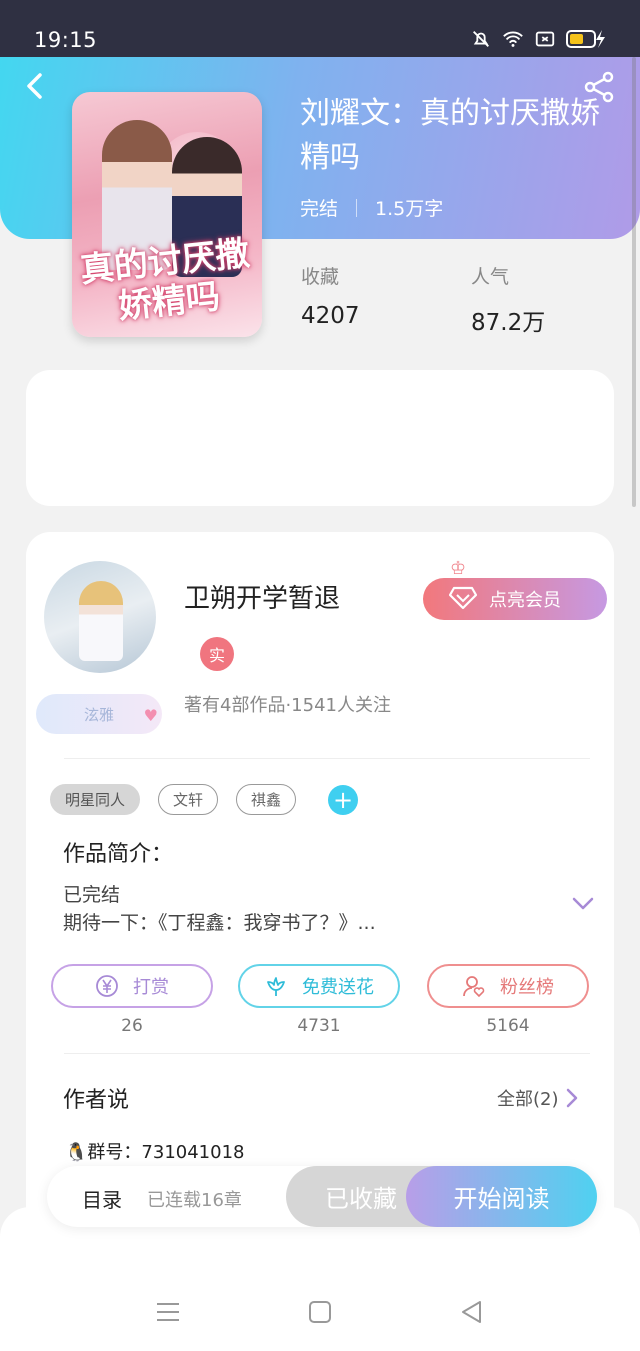 The width and height of the screenshot is (640, 1351). I want to click on flower-icon, so click(276, 986).